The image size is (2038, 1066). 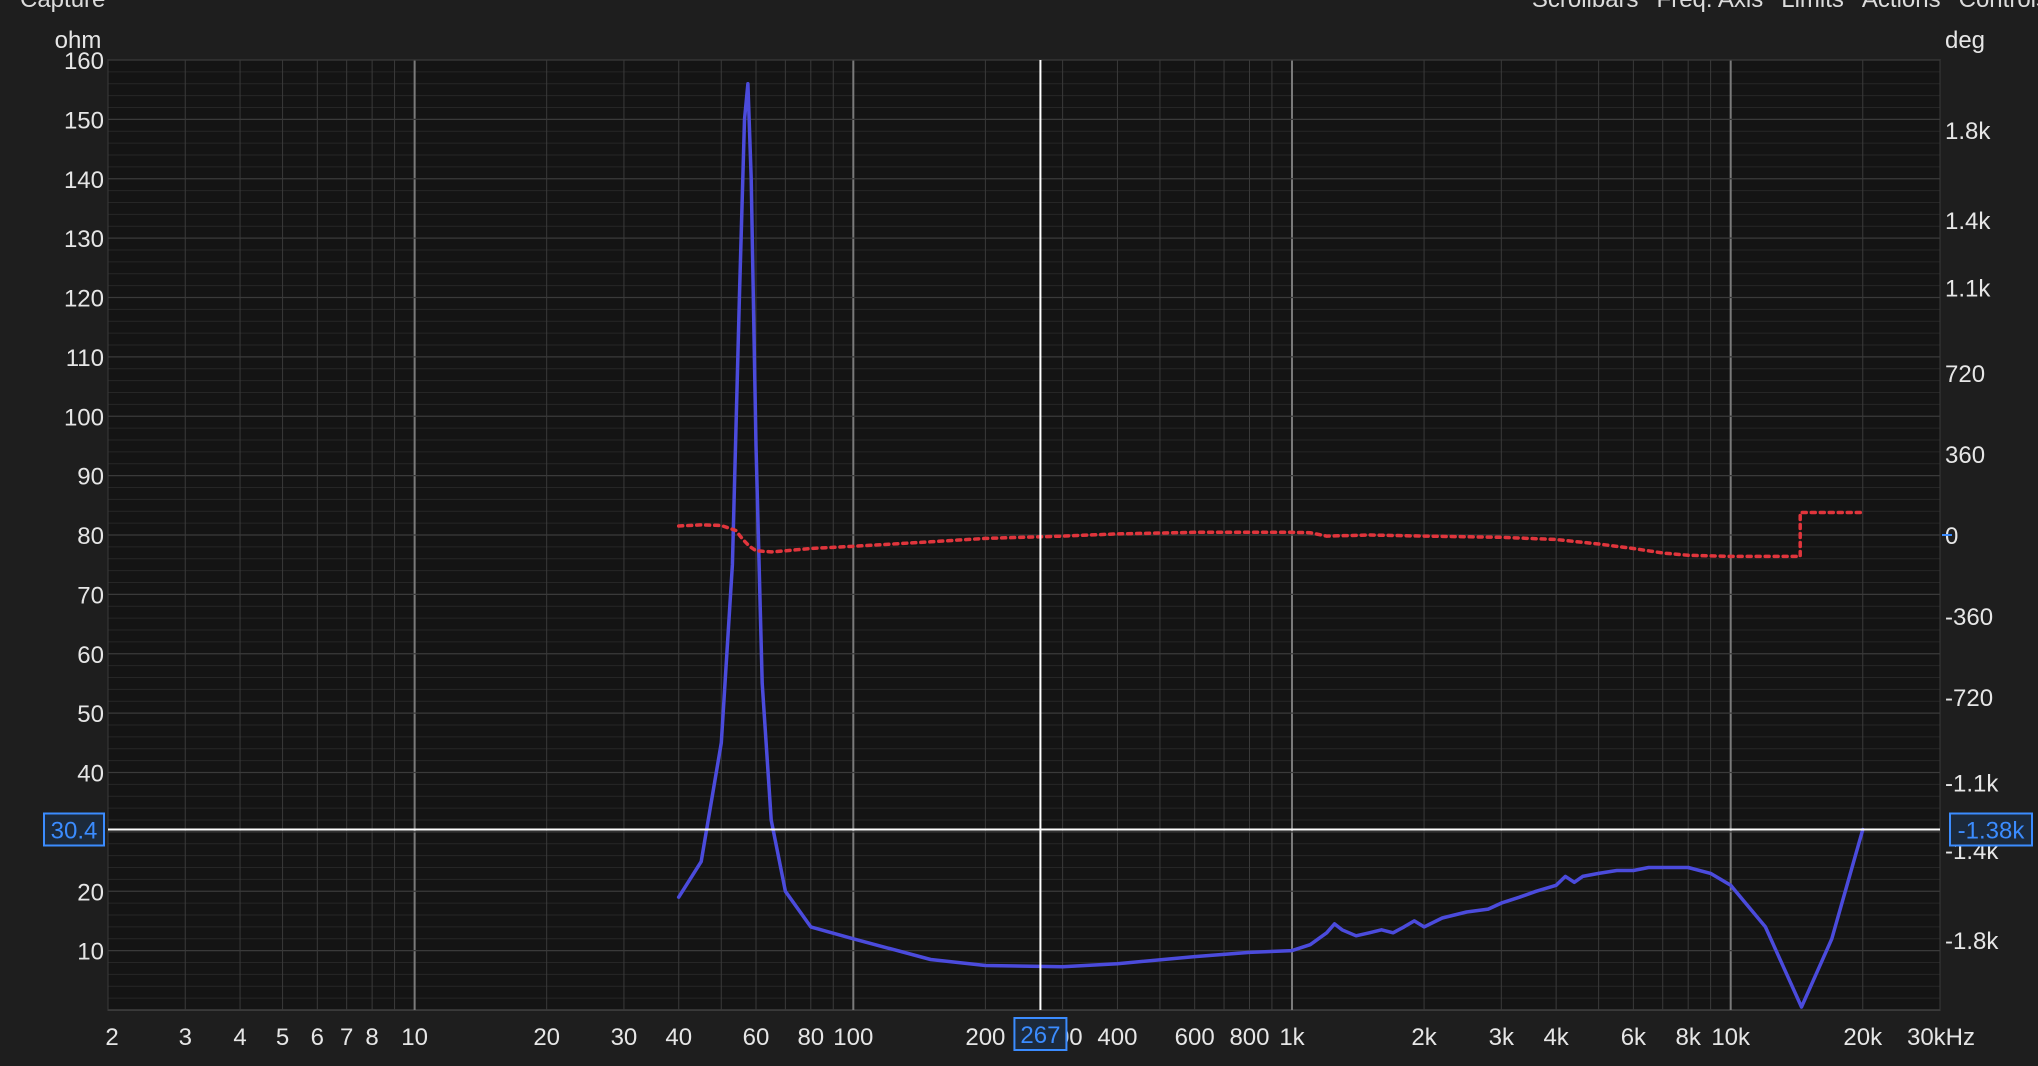 What do you see at coordinates (853, 1037) in the screenshot?
I see `x-tick-label: 100` at bounding box center [853, 1037].